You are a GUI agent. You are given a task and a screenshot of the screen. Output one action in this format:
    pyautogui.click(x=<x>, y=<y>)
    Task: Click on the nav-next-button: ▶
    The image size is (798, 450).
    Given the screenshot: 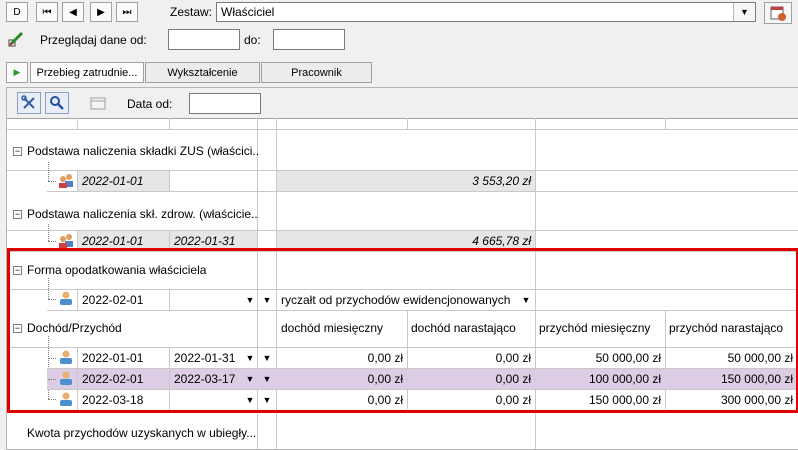 What is the action you would take?
    pyautogui.click(x=101, y=12)
    